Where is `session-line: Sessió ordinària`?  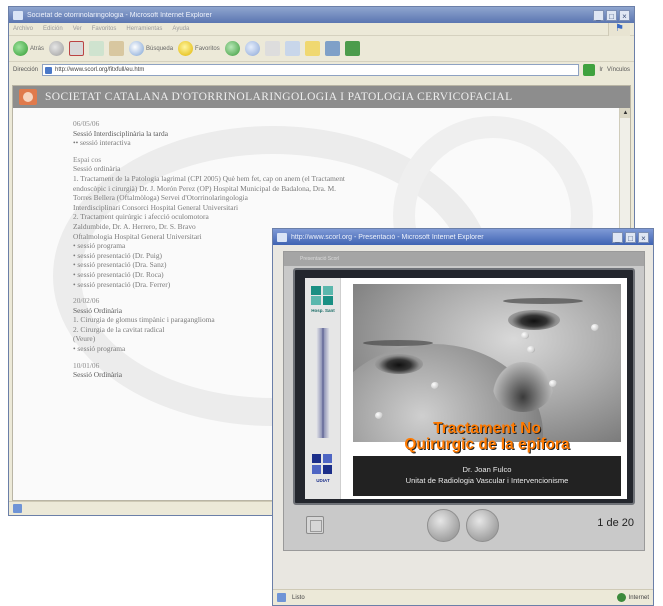 session-line: Sessió ordinària is located at coordinates (97, 169).